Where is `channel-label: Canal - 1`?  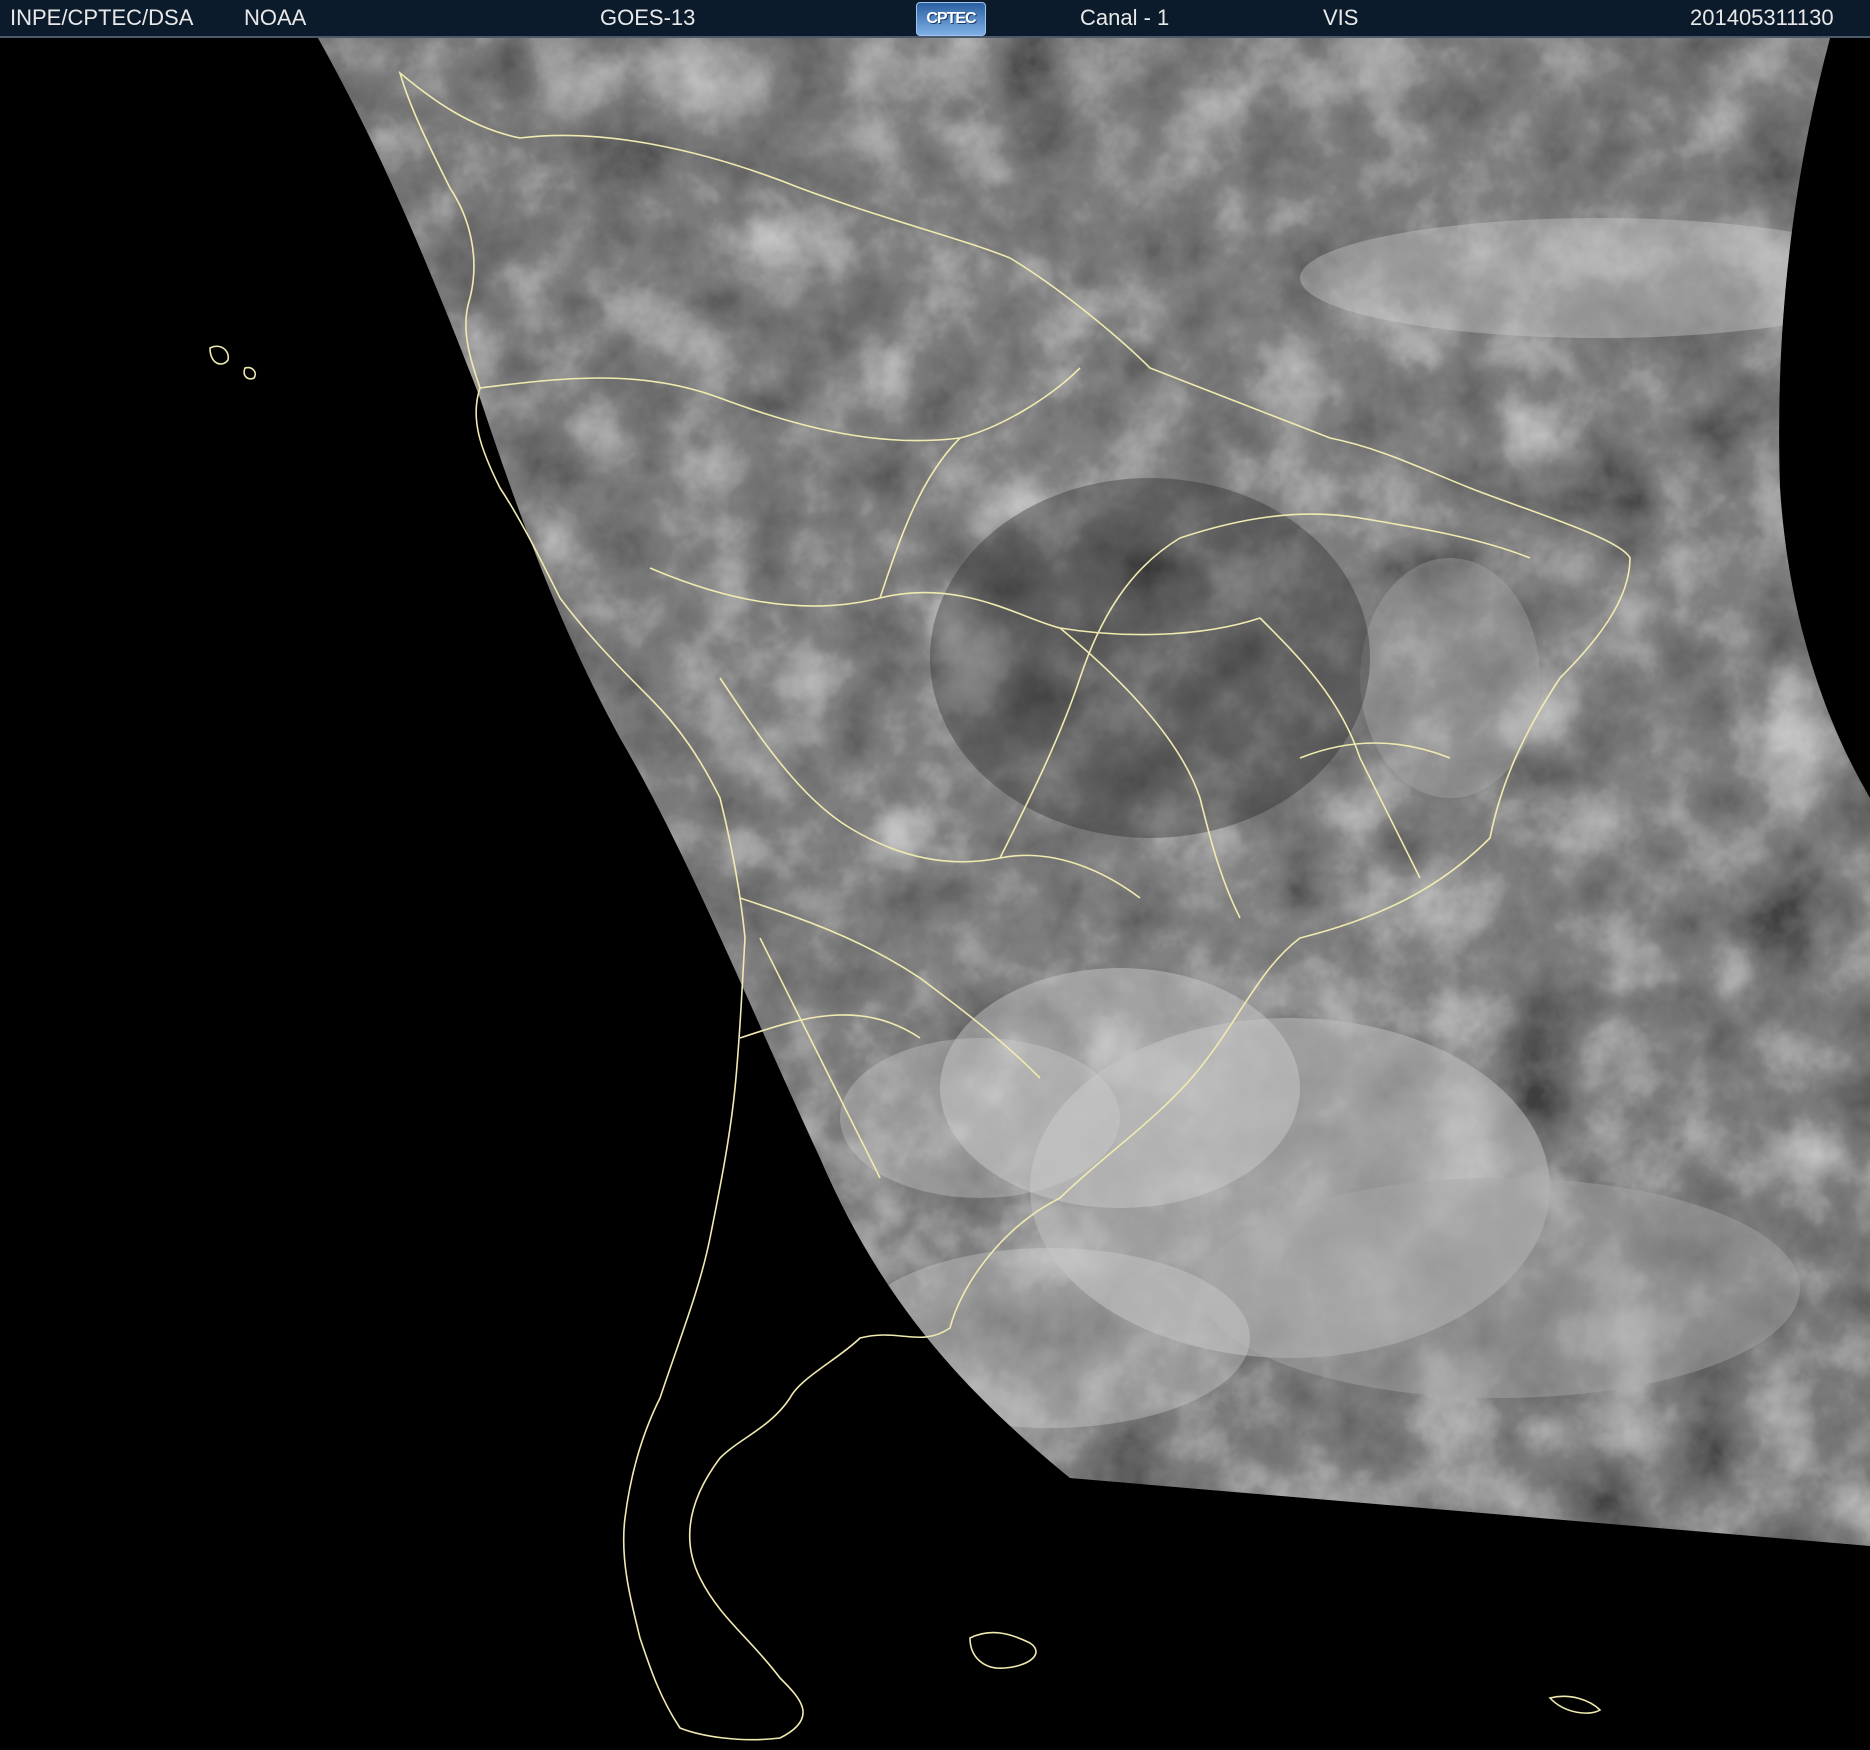 channel-label: Canal - 1 is located at coordinates (1125, 17).